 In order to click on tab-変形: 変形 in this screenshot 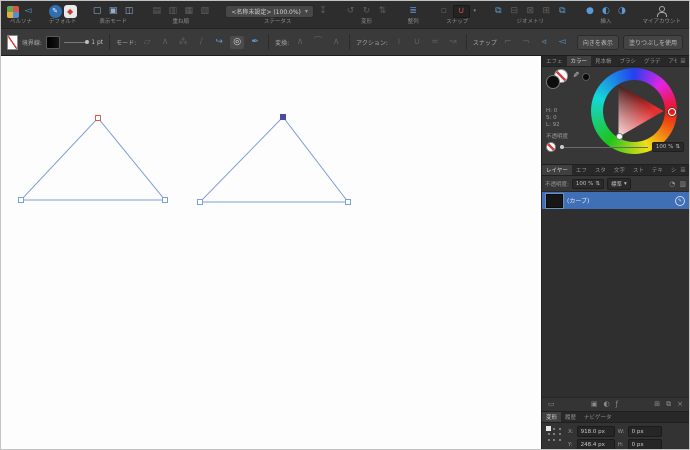, I will do `click(552, 417)`.